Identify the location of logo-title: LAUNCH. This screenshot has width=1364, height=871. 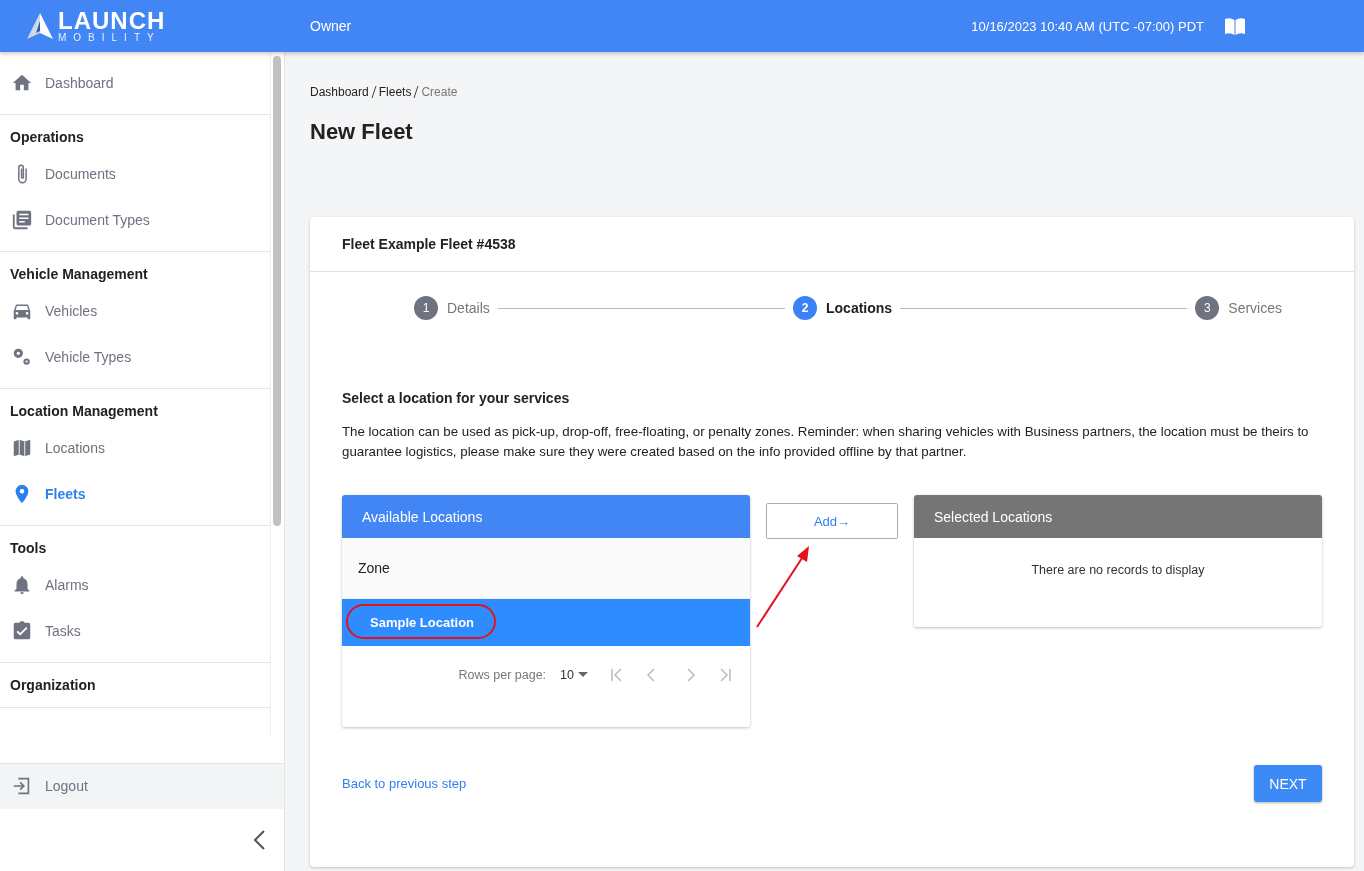
(112, 21).